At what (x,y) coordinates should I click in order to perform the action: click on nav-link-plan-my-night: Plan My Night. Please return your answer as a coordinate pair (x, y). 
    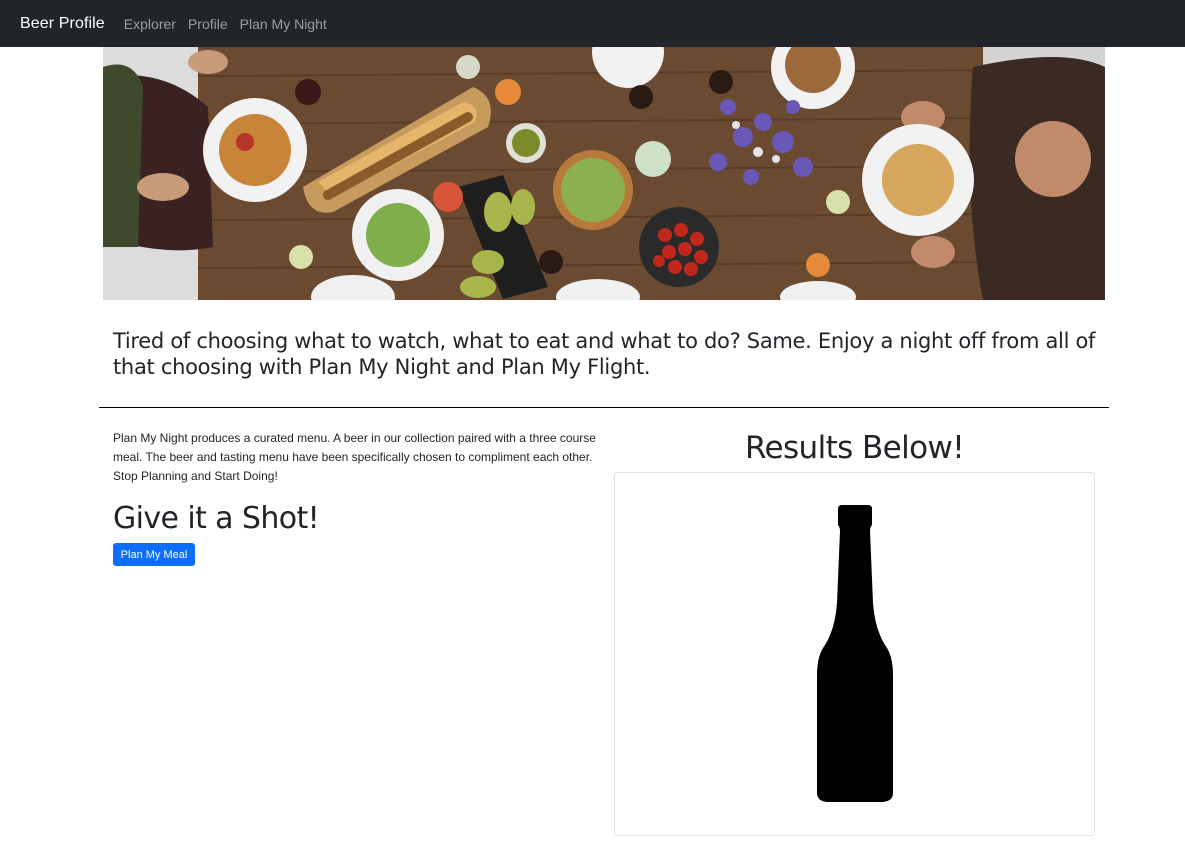
    Looking at the image, I should click on (283, 24).